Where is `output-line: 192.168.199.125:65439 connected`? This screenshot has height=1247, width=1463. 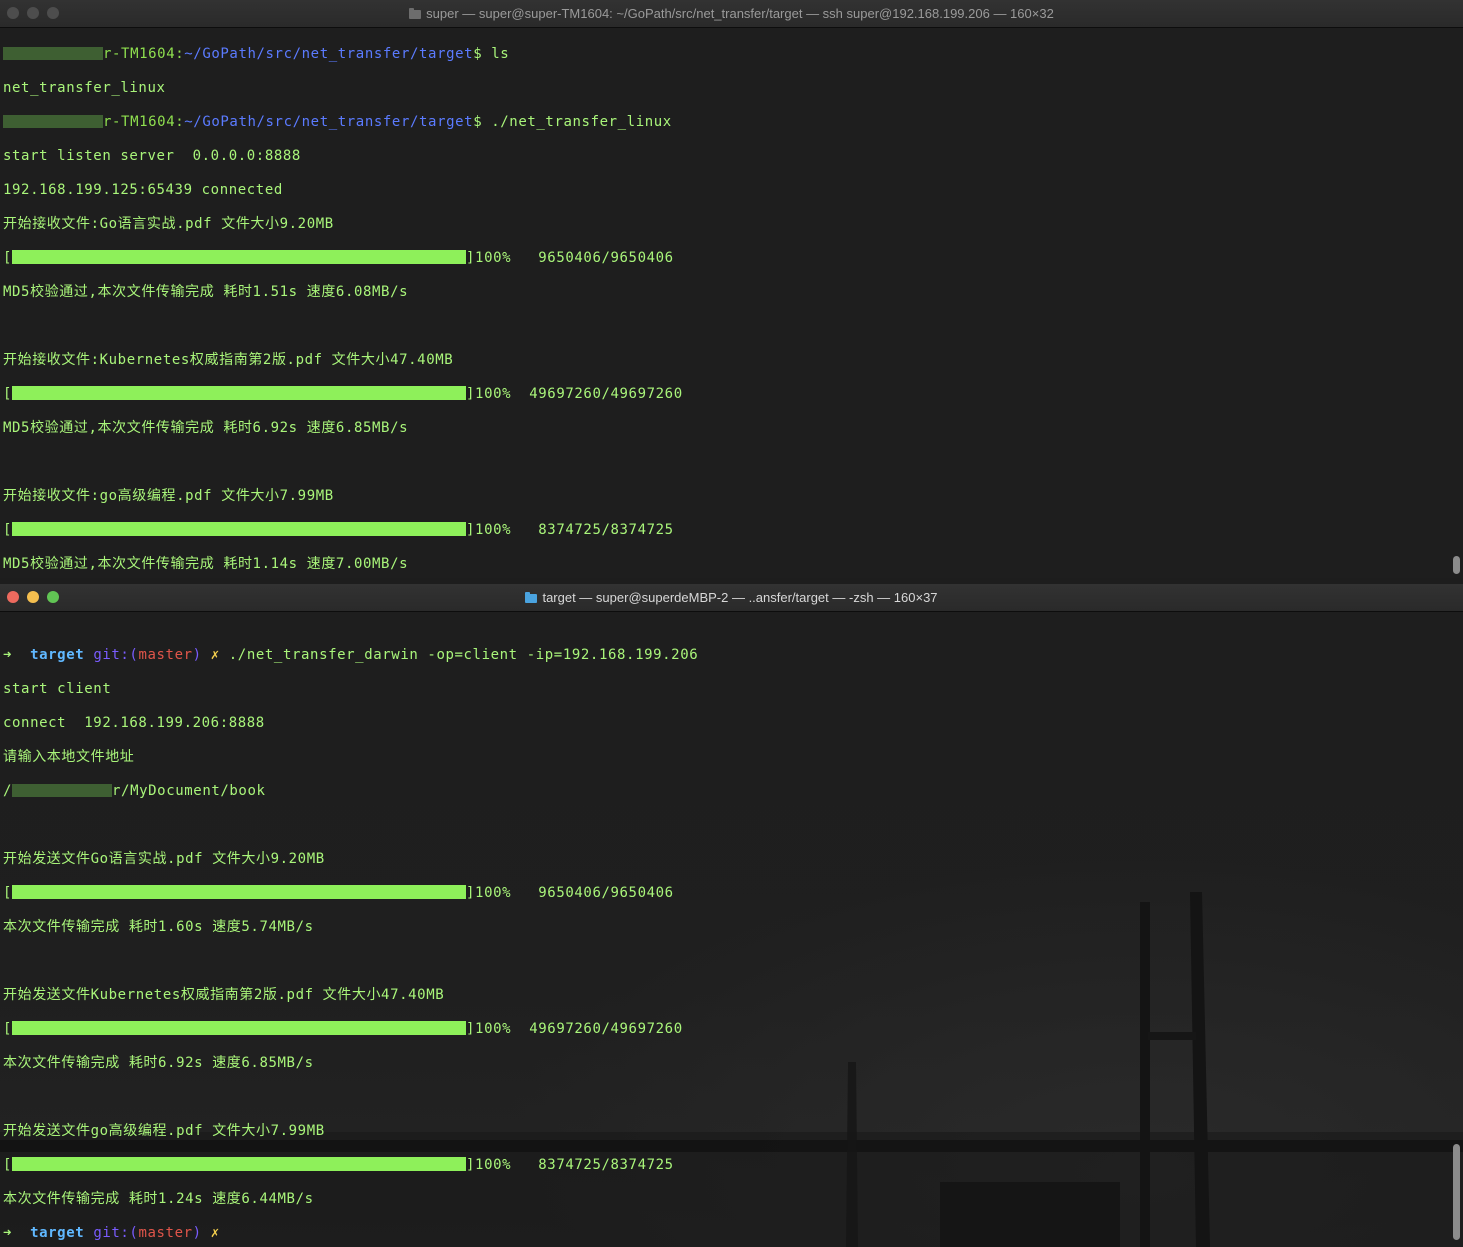
output-line: 192.168.199.125:65439 connected is located at coordinates (143, 190).